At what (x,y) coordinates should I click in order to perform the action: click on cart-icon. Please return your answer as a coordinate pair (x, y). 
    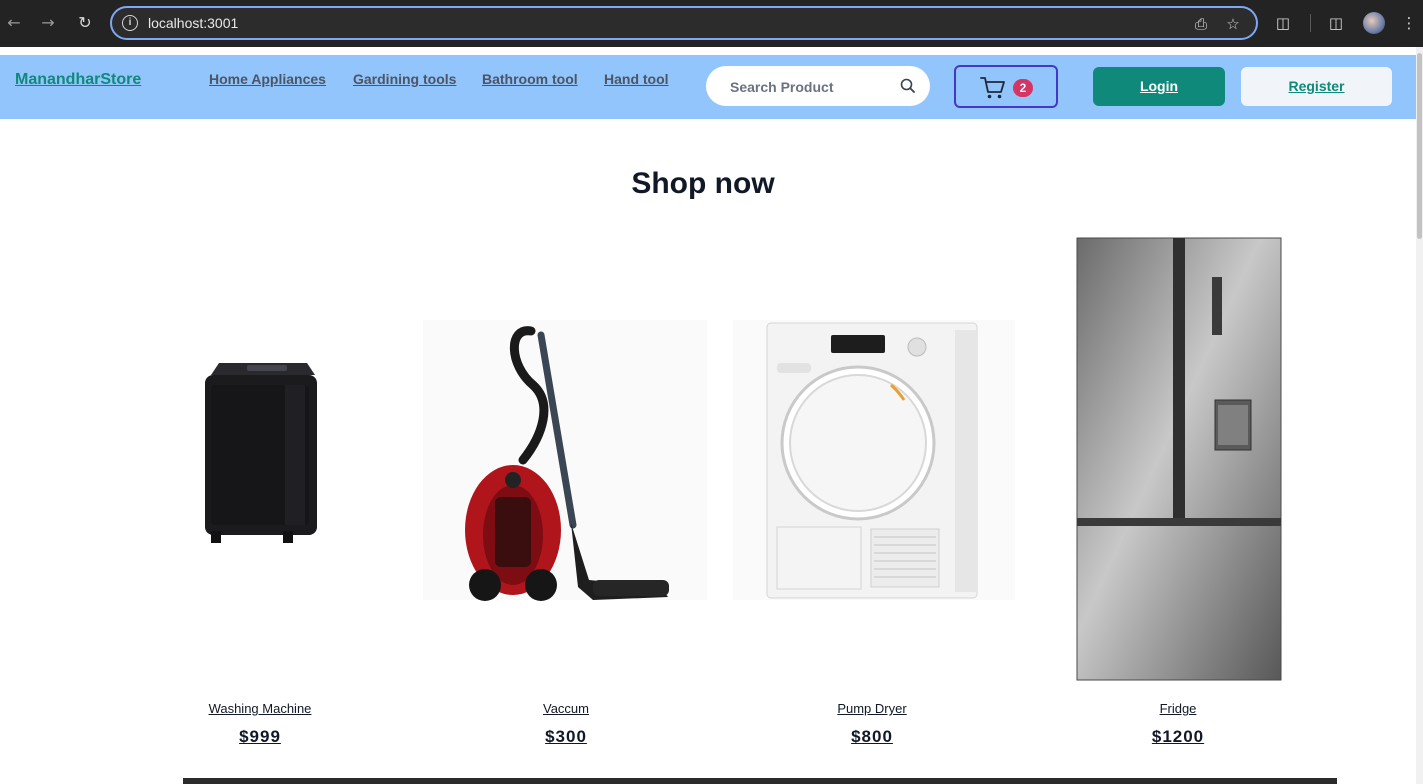
    Looking at the image, I should click on (992, 88).